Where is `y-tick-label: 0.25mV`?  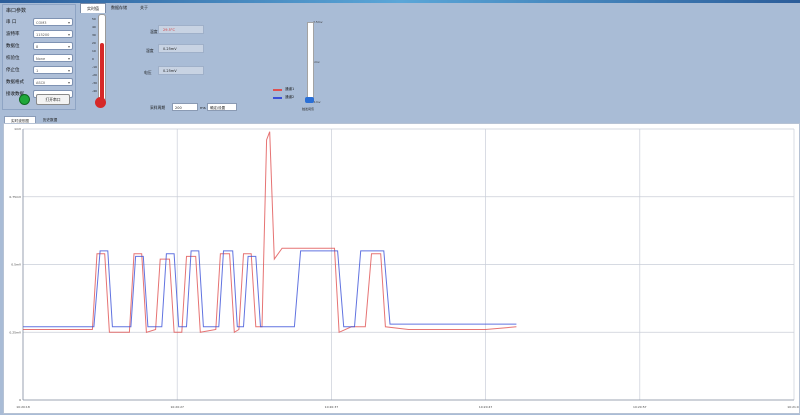
y-tick-label: 0.25mV is located at coordinates (15, 332).